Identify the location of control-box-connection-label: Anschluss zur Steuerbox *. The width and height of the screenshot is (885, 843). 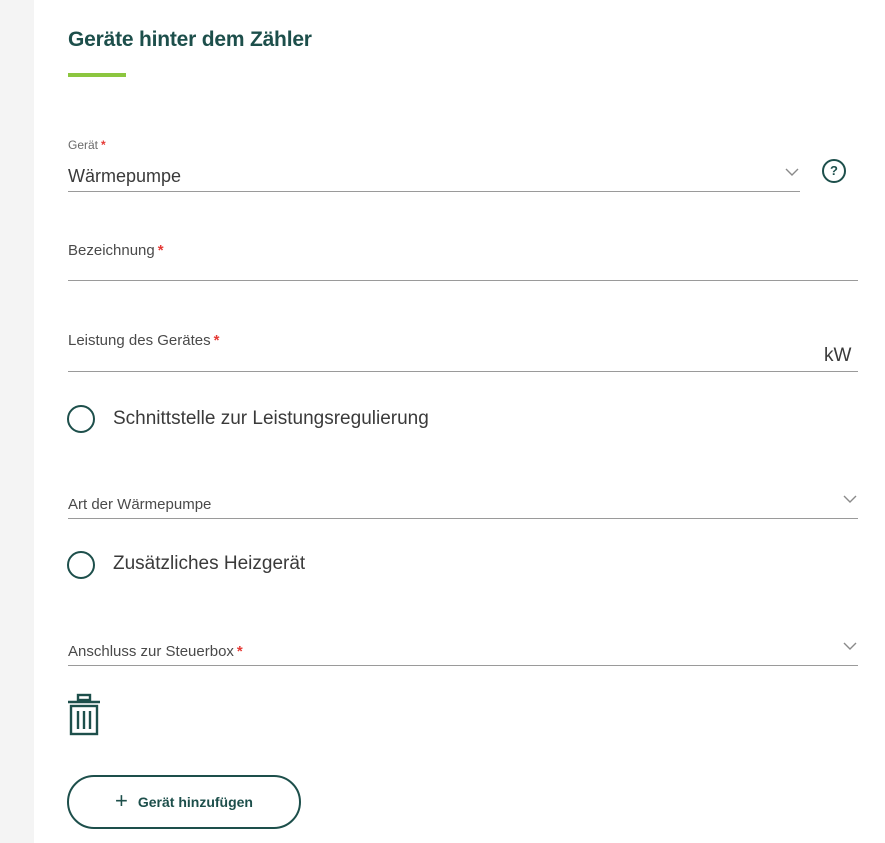
(155, 651).